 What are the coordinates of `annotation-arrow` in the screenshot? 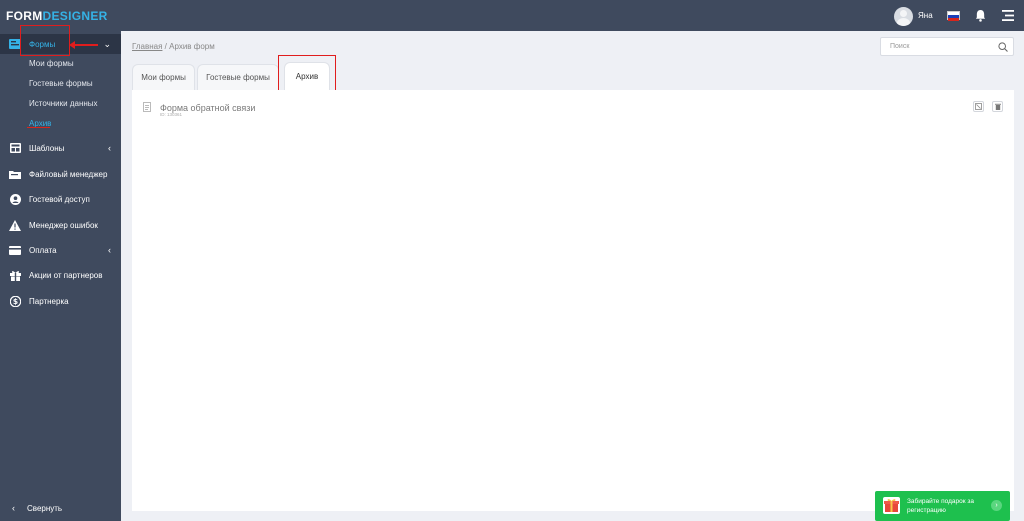 It's located at (83, 45).